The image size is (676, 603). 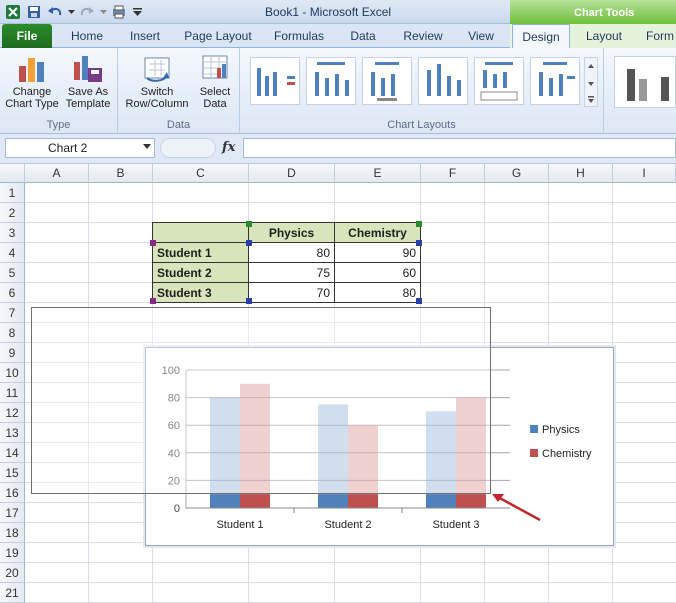 What do you see at coordinates (347, 525) in the screenshot?
I see `x-axis-category-label: Student 2` at bounding box center [347, 525].